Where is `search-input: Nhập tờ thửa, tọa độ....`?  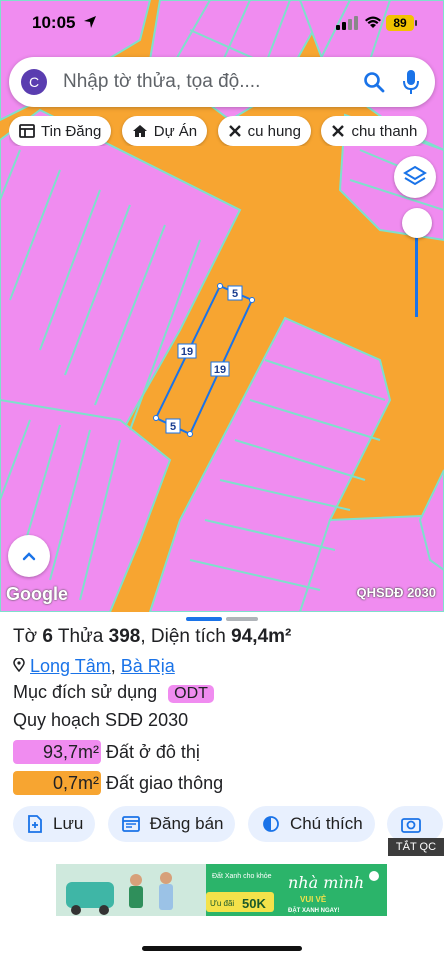 search-input: Nhập tờ thửa, tọa độ.... is located at coordinates (161, 82).